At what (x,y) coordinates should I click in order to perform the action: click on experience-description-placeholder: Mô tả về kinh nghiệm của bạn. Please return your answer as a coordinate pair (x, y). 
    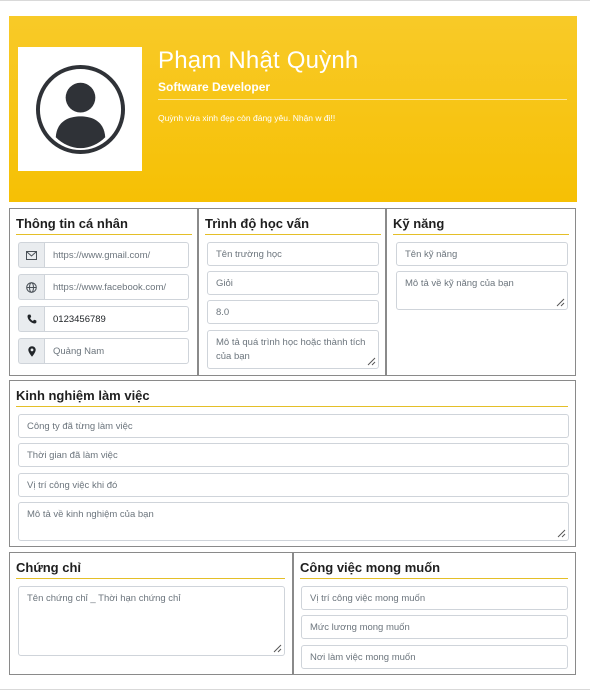
    Looking at the image, I should click on (90, 514).